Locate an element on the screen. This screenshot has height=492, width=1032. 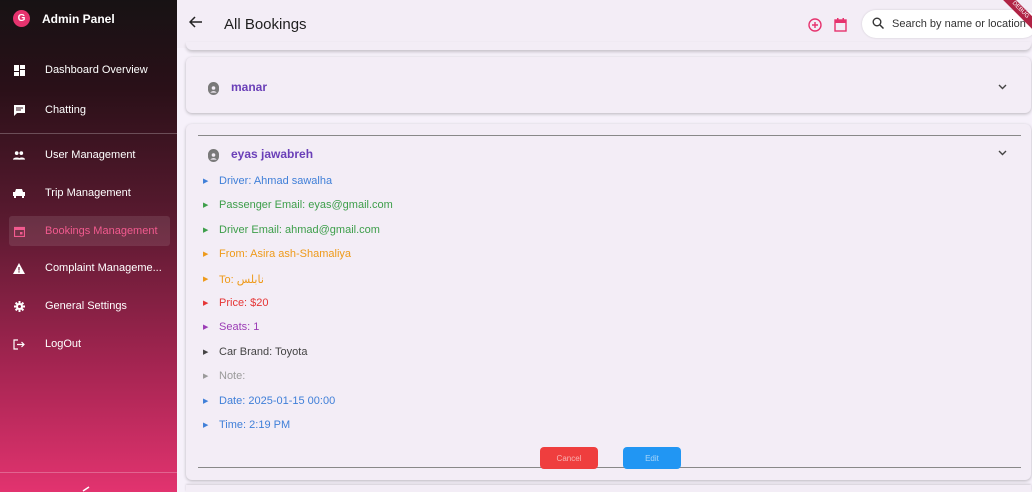
booking-detail-row: ▶ Date: 2025-01-15 00:00 is located at coordinates (269, 401).